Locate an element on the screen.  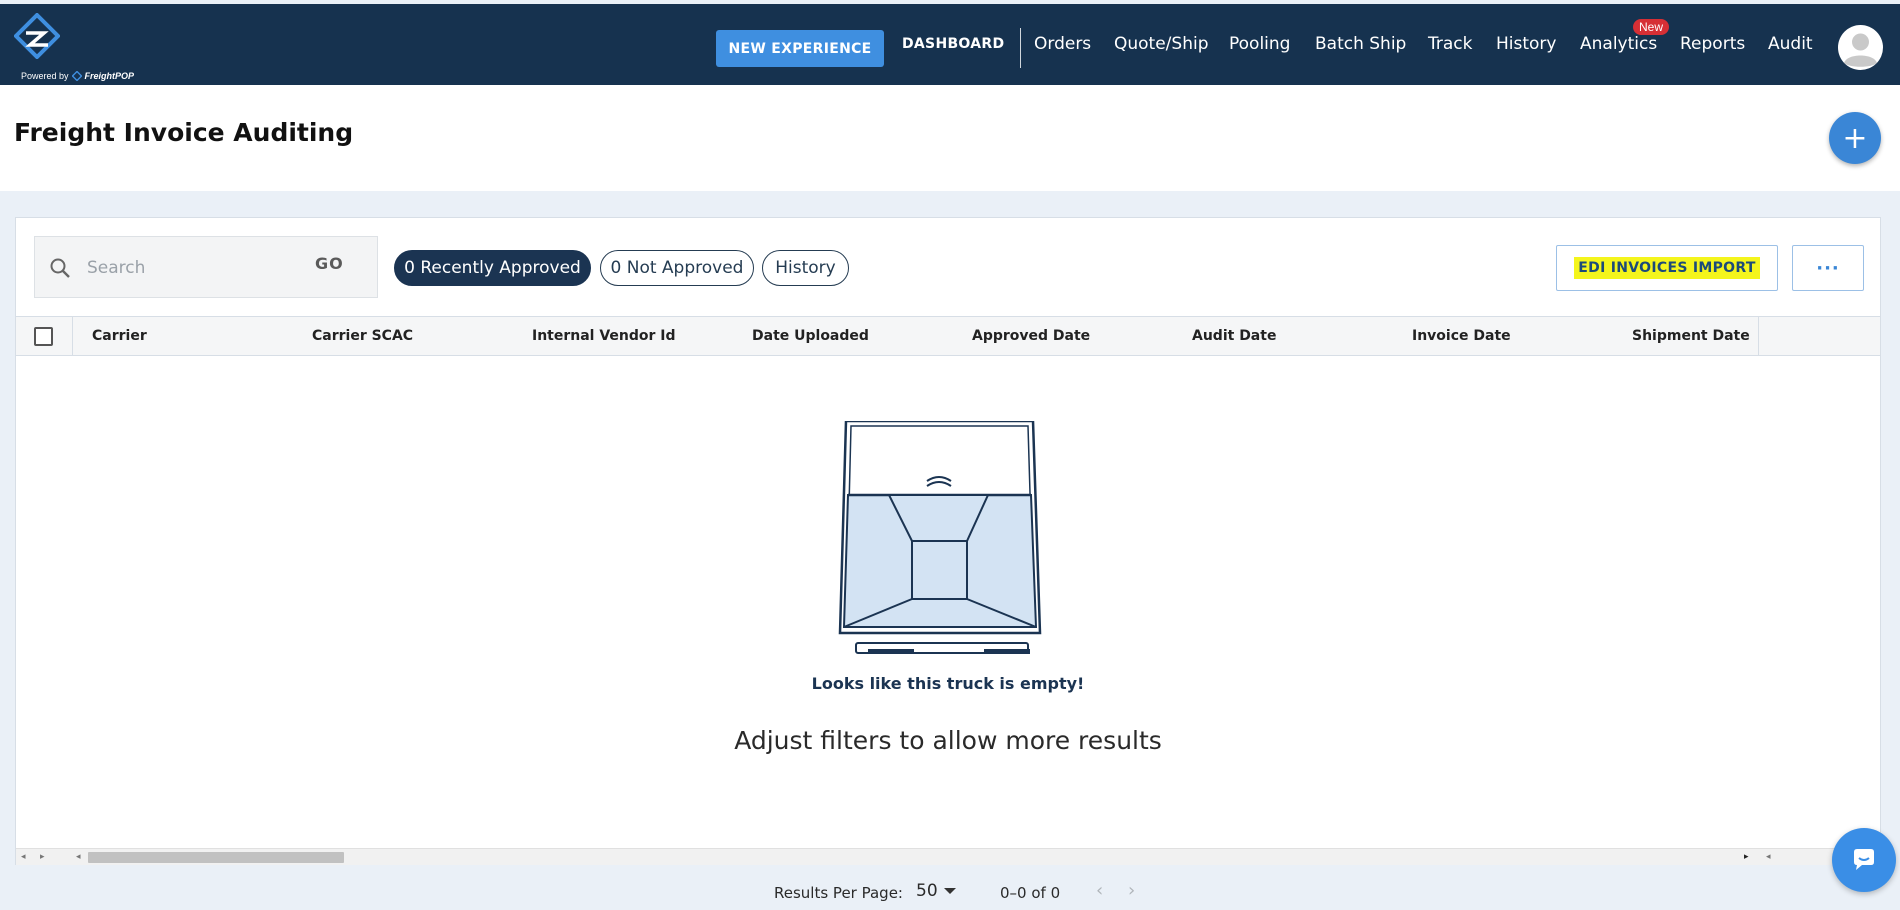
nav-divider is located at coordinates (1020, 48).